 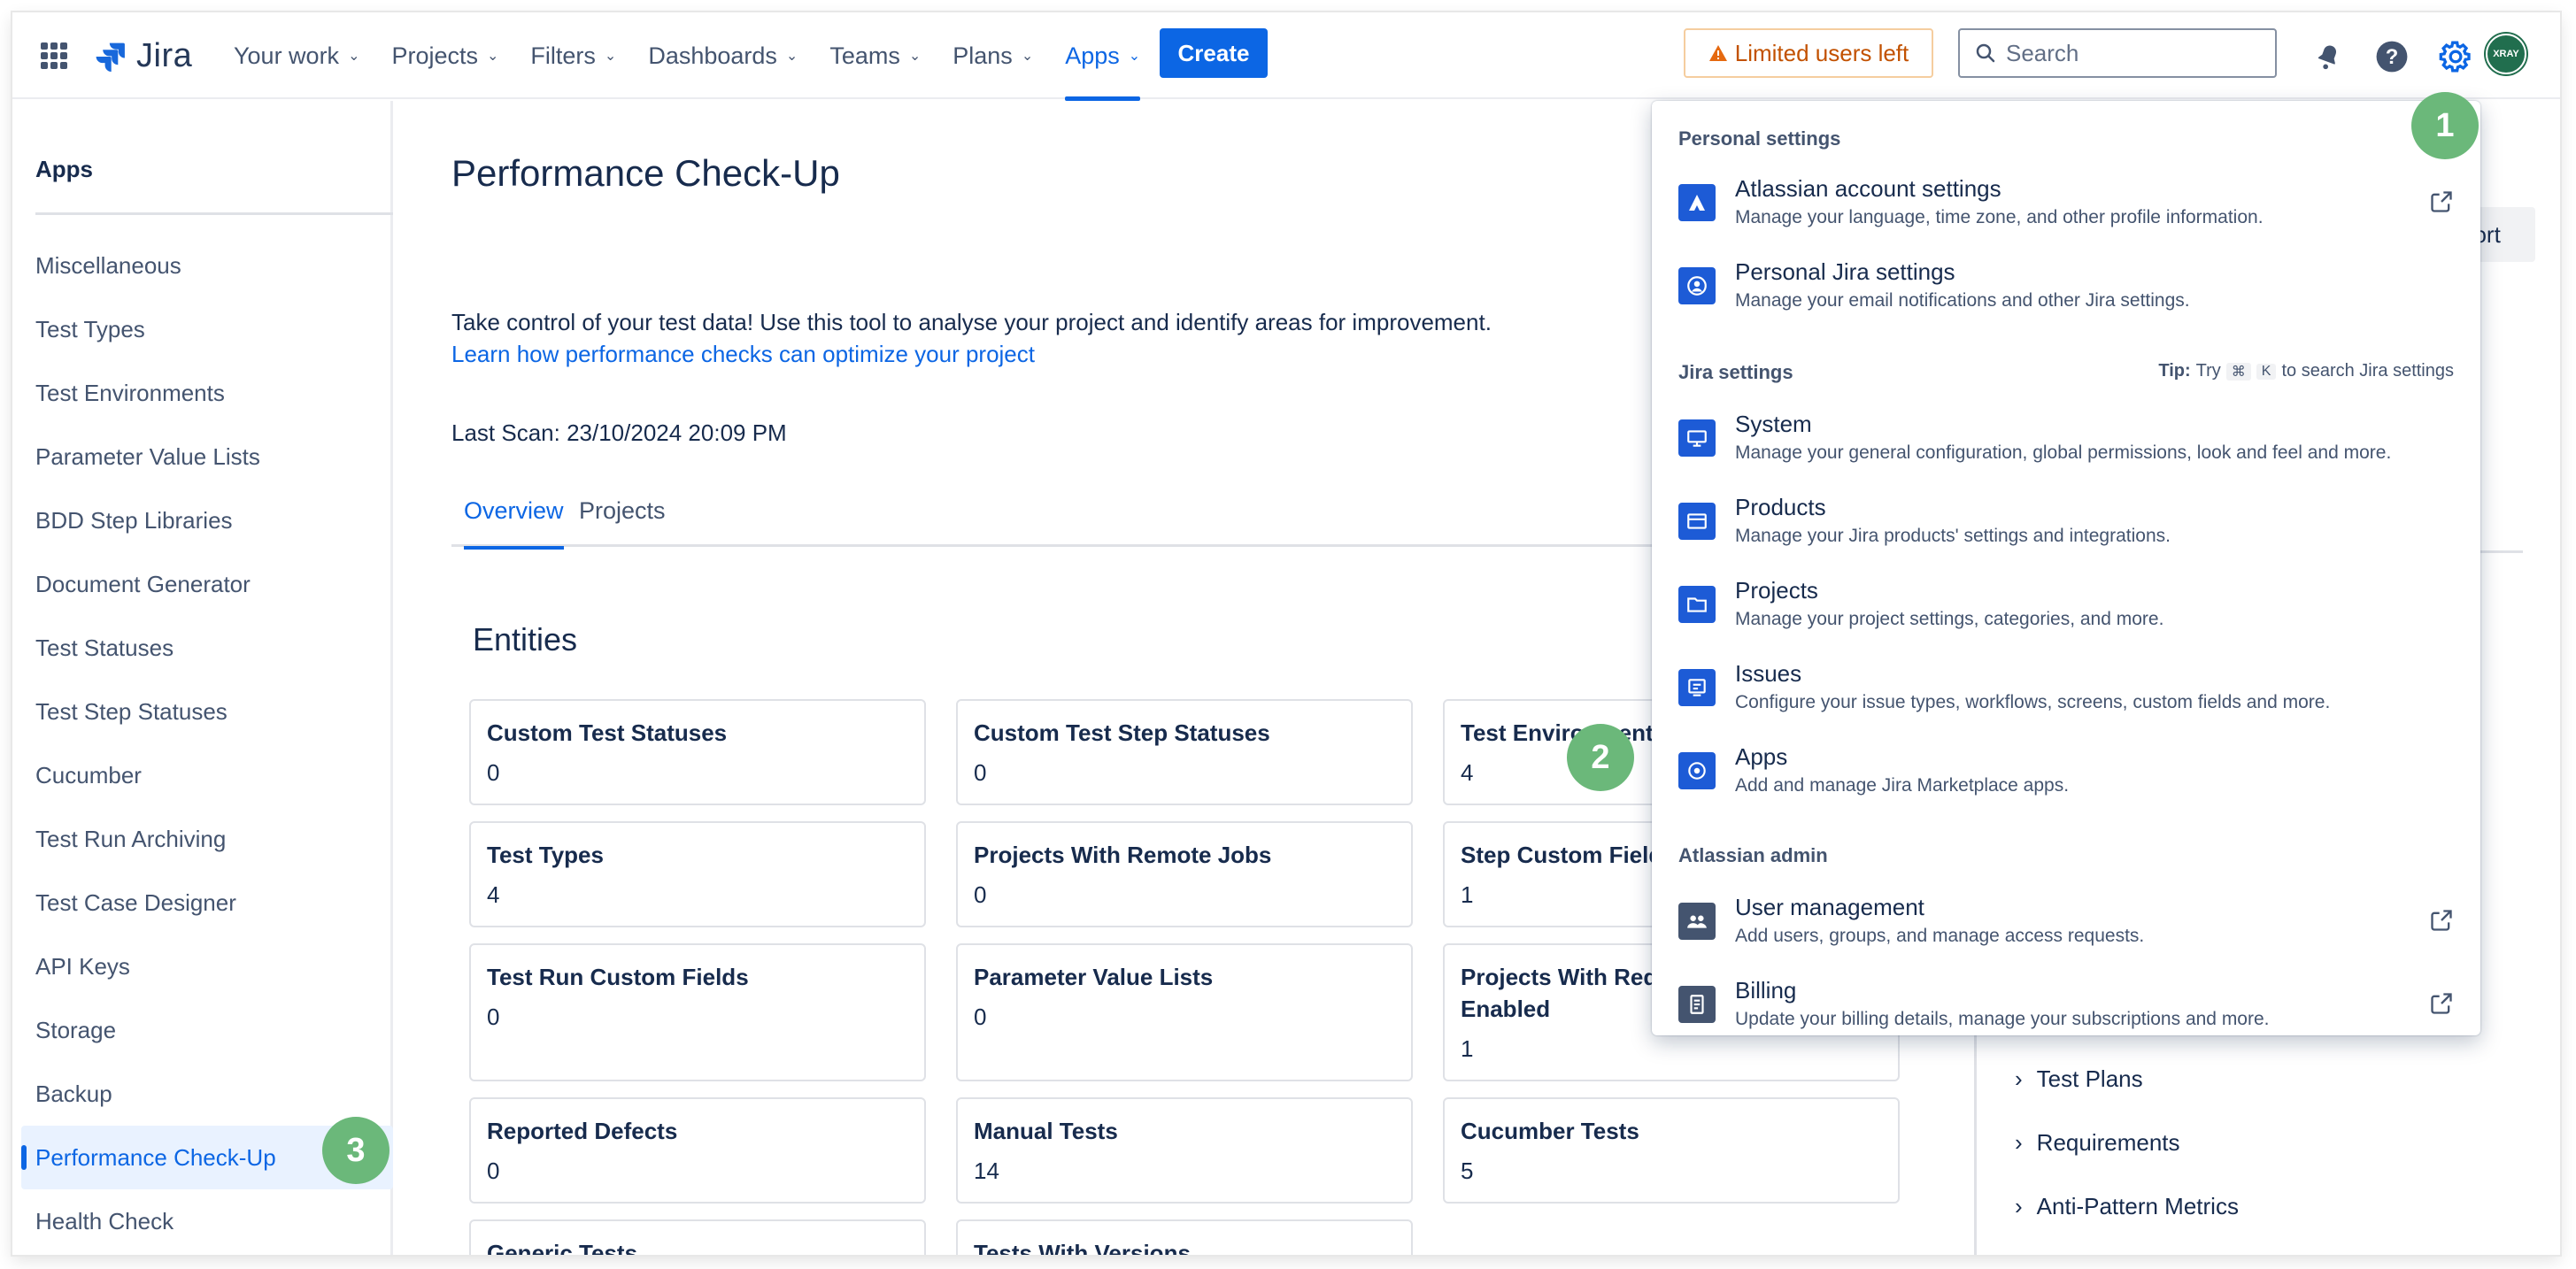 What do you see at coordinates (64, 169) in the screenshot?
I see `sidebar-title: Apps` at bounding box center [64, 169].